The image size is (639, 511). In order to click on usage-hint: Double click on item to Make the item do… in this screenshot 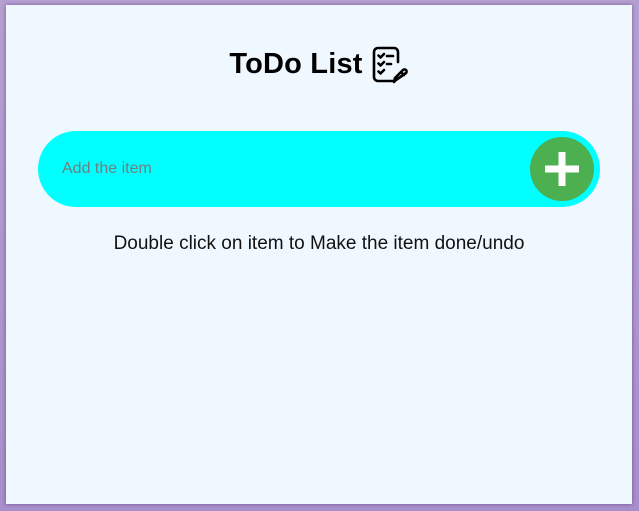, I will do `click(319, 243)`.